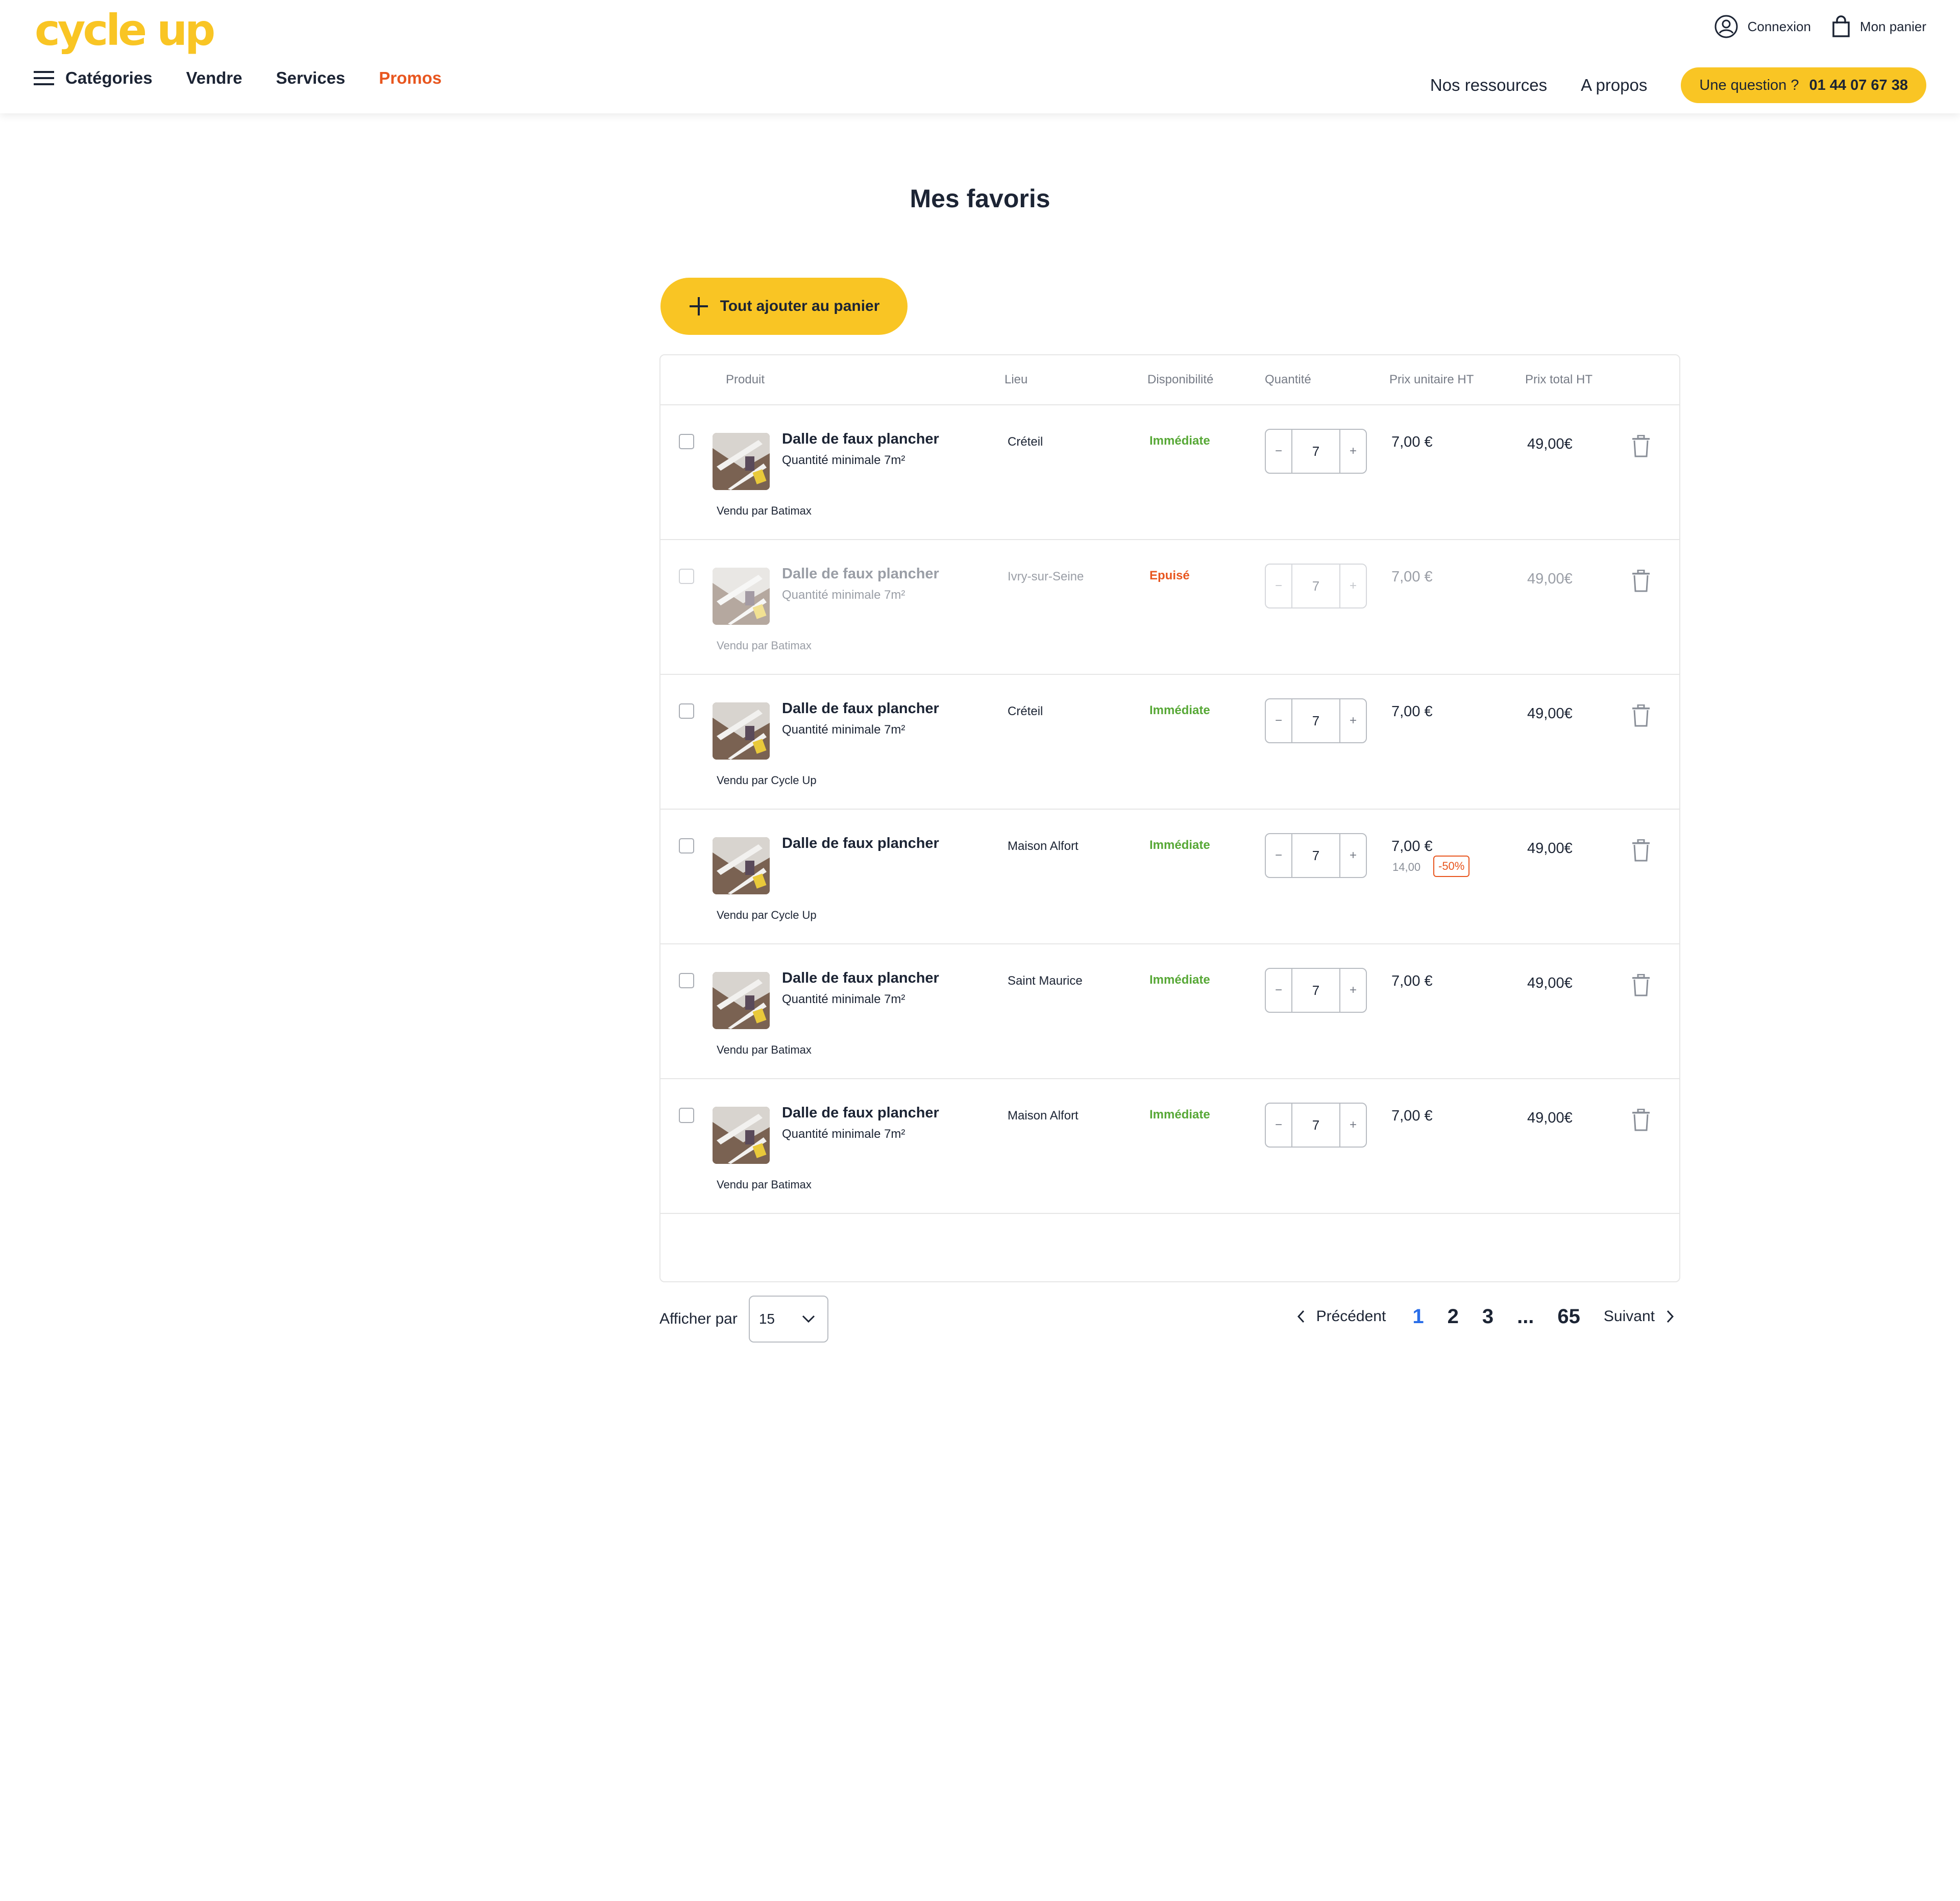  Describe the element at coordinates (1803, 85) in the screenshot. I see `question-button: Une question ? 01 44 07 67 38` at that location.